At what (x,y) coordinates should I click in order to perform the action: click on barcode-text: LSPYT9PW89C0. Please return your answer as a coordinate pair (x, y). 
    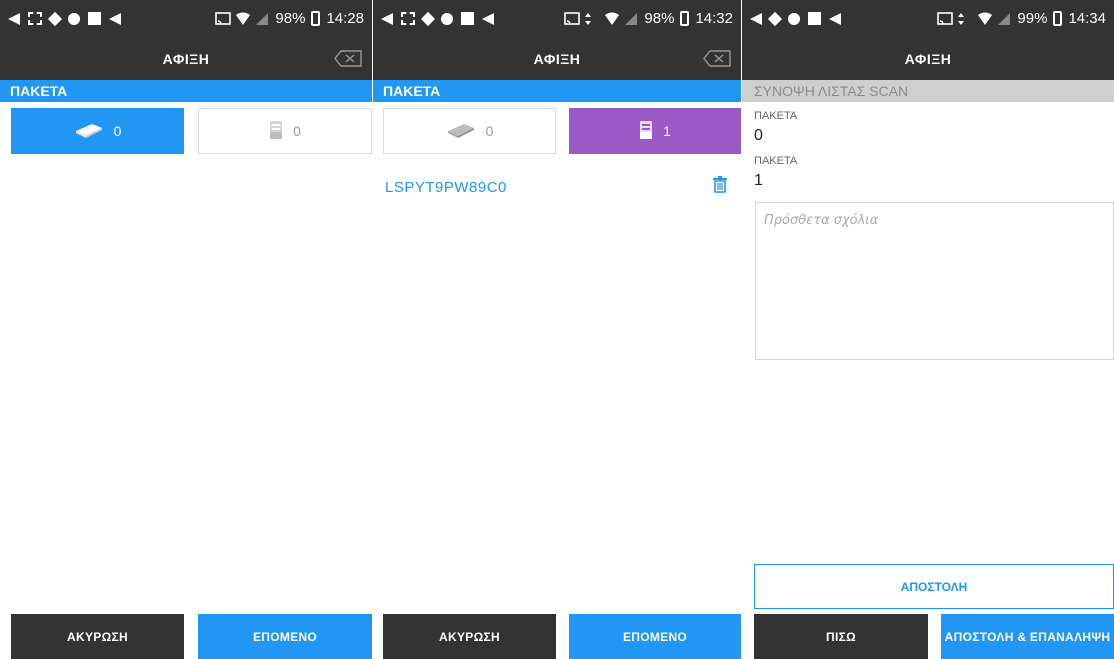
    Looking at the image, I should click on (446, 187).